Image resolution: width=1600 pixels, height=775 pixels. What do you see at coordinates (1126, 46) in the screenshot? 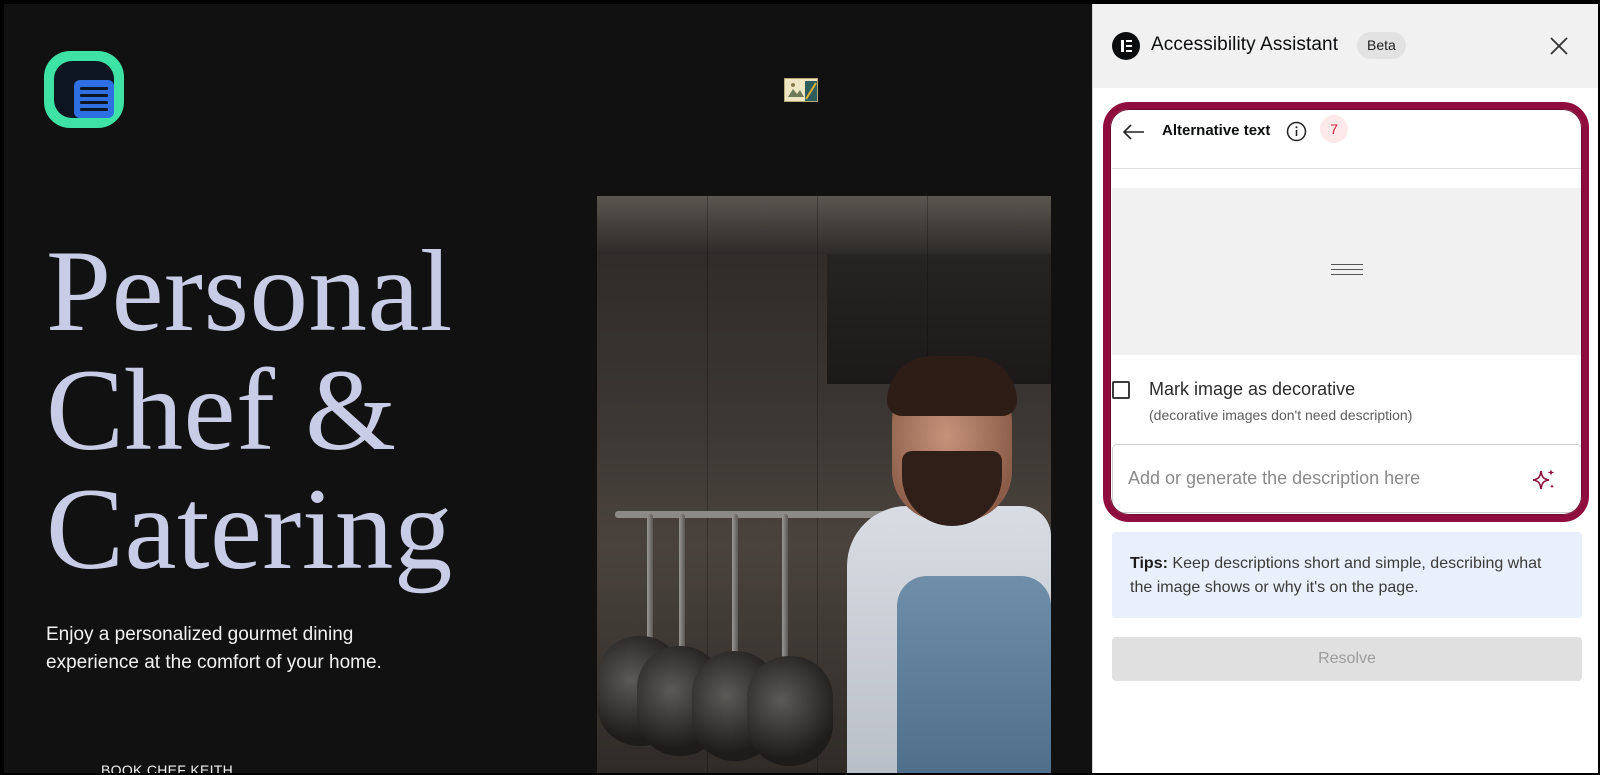
I see `elementor-logo-icon` at bounding box center [1126, 46].